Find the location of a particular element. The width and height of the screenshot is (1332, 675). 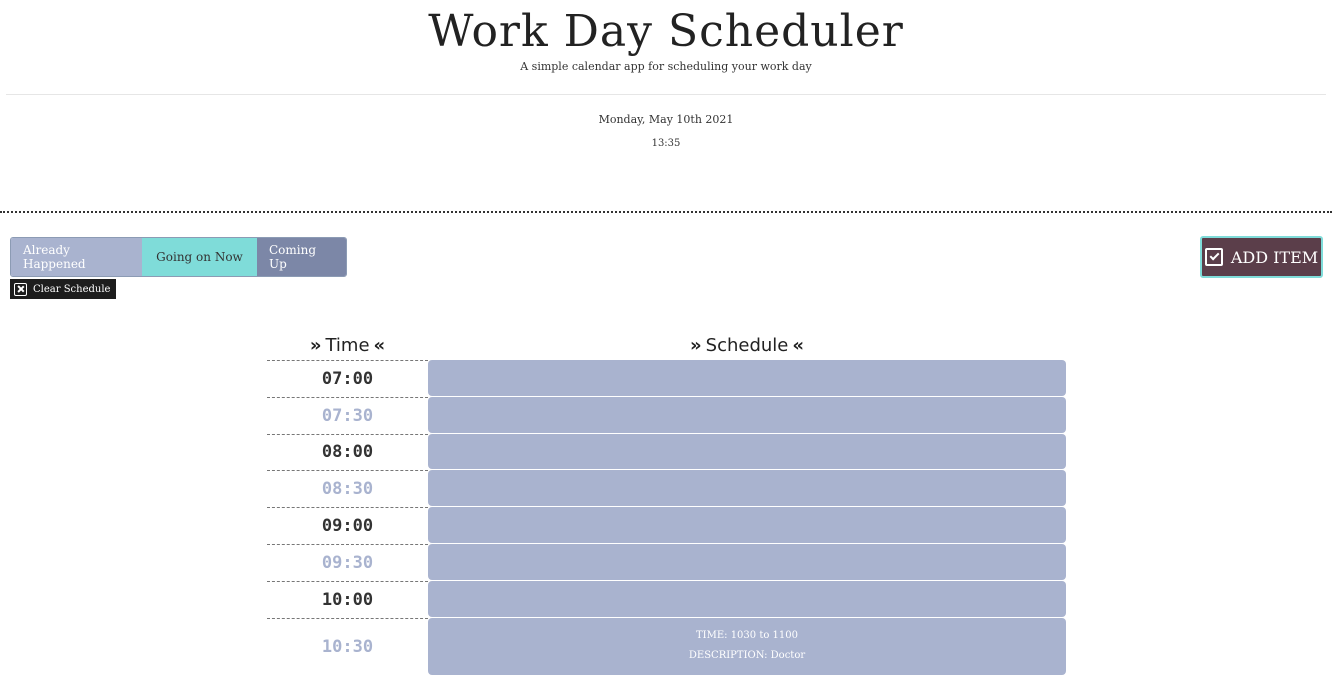

table-row: 07:30 is located at coordinates (666, 415).